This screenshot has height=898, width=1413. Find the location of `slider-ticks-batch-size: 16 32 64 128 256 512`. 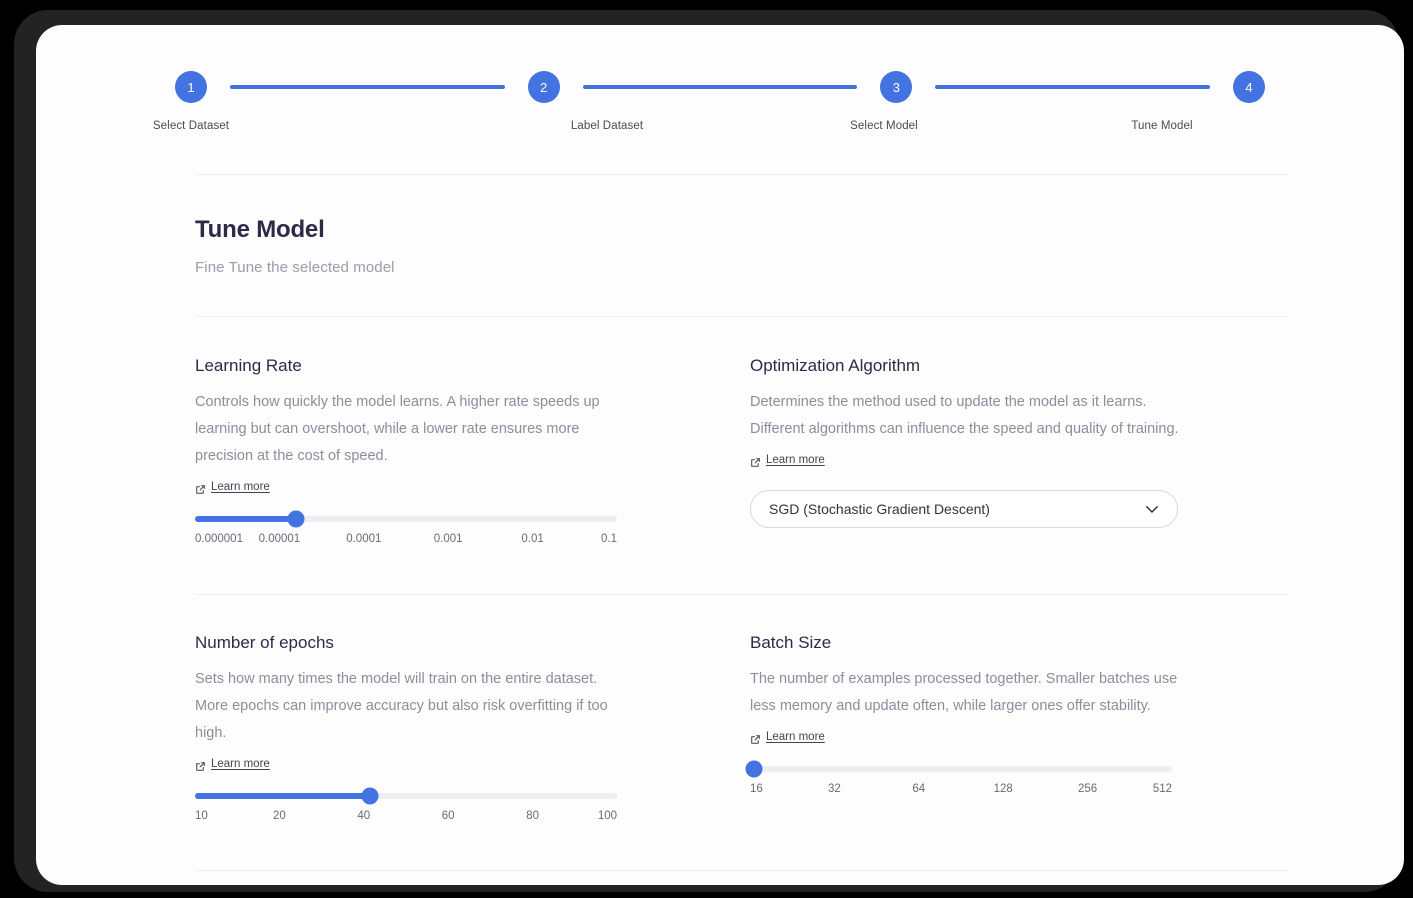

slider-ticks-batch-size: 16 32 64 128 256 512 is located at coordinates (961, 791).